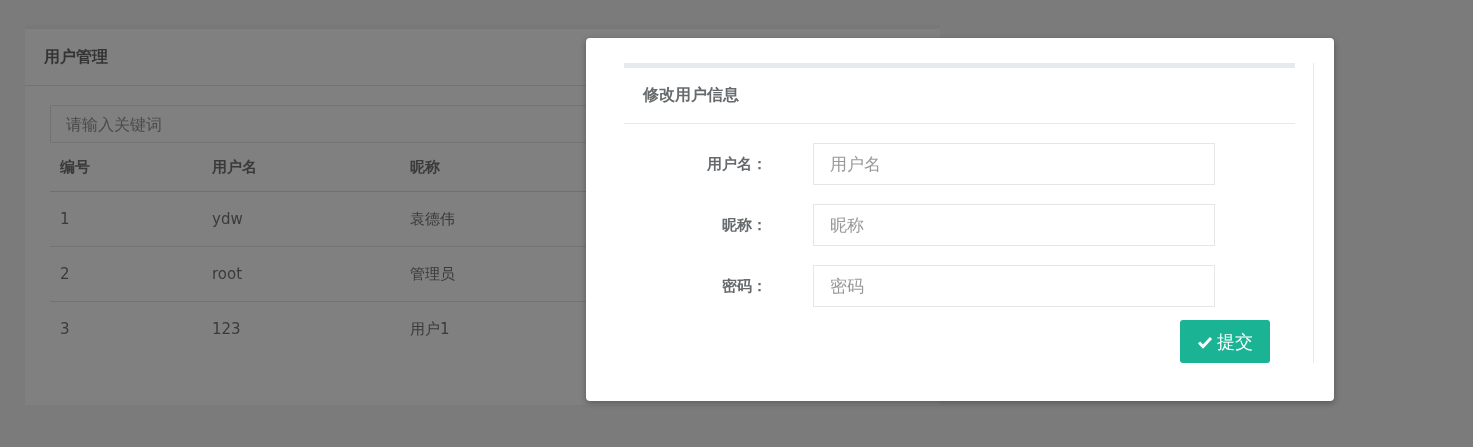  What do you see at coordinates (301, 274) in the screenshot?
I see `table-cell: root` at bounding box center [301, 274].